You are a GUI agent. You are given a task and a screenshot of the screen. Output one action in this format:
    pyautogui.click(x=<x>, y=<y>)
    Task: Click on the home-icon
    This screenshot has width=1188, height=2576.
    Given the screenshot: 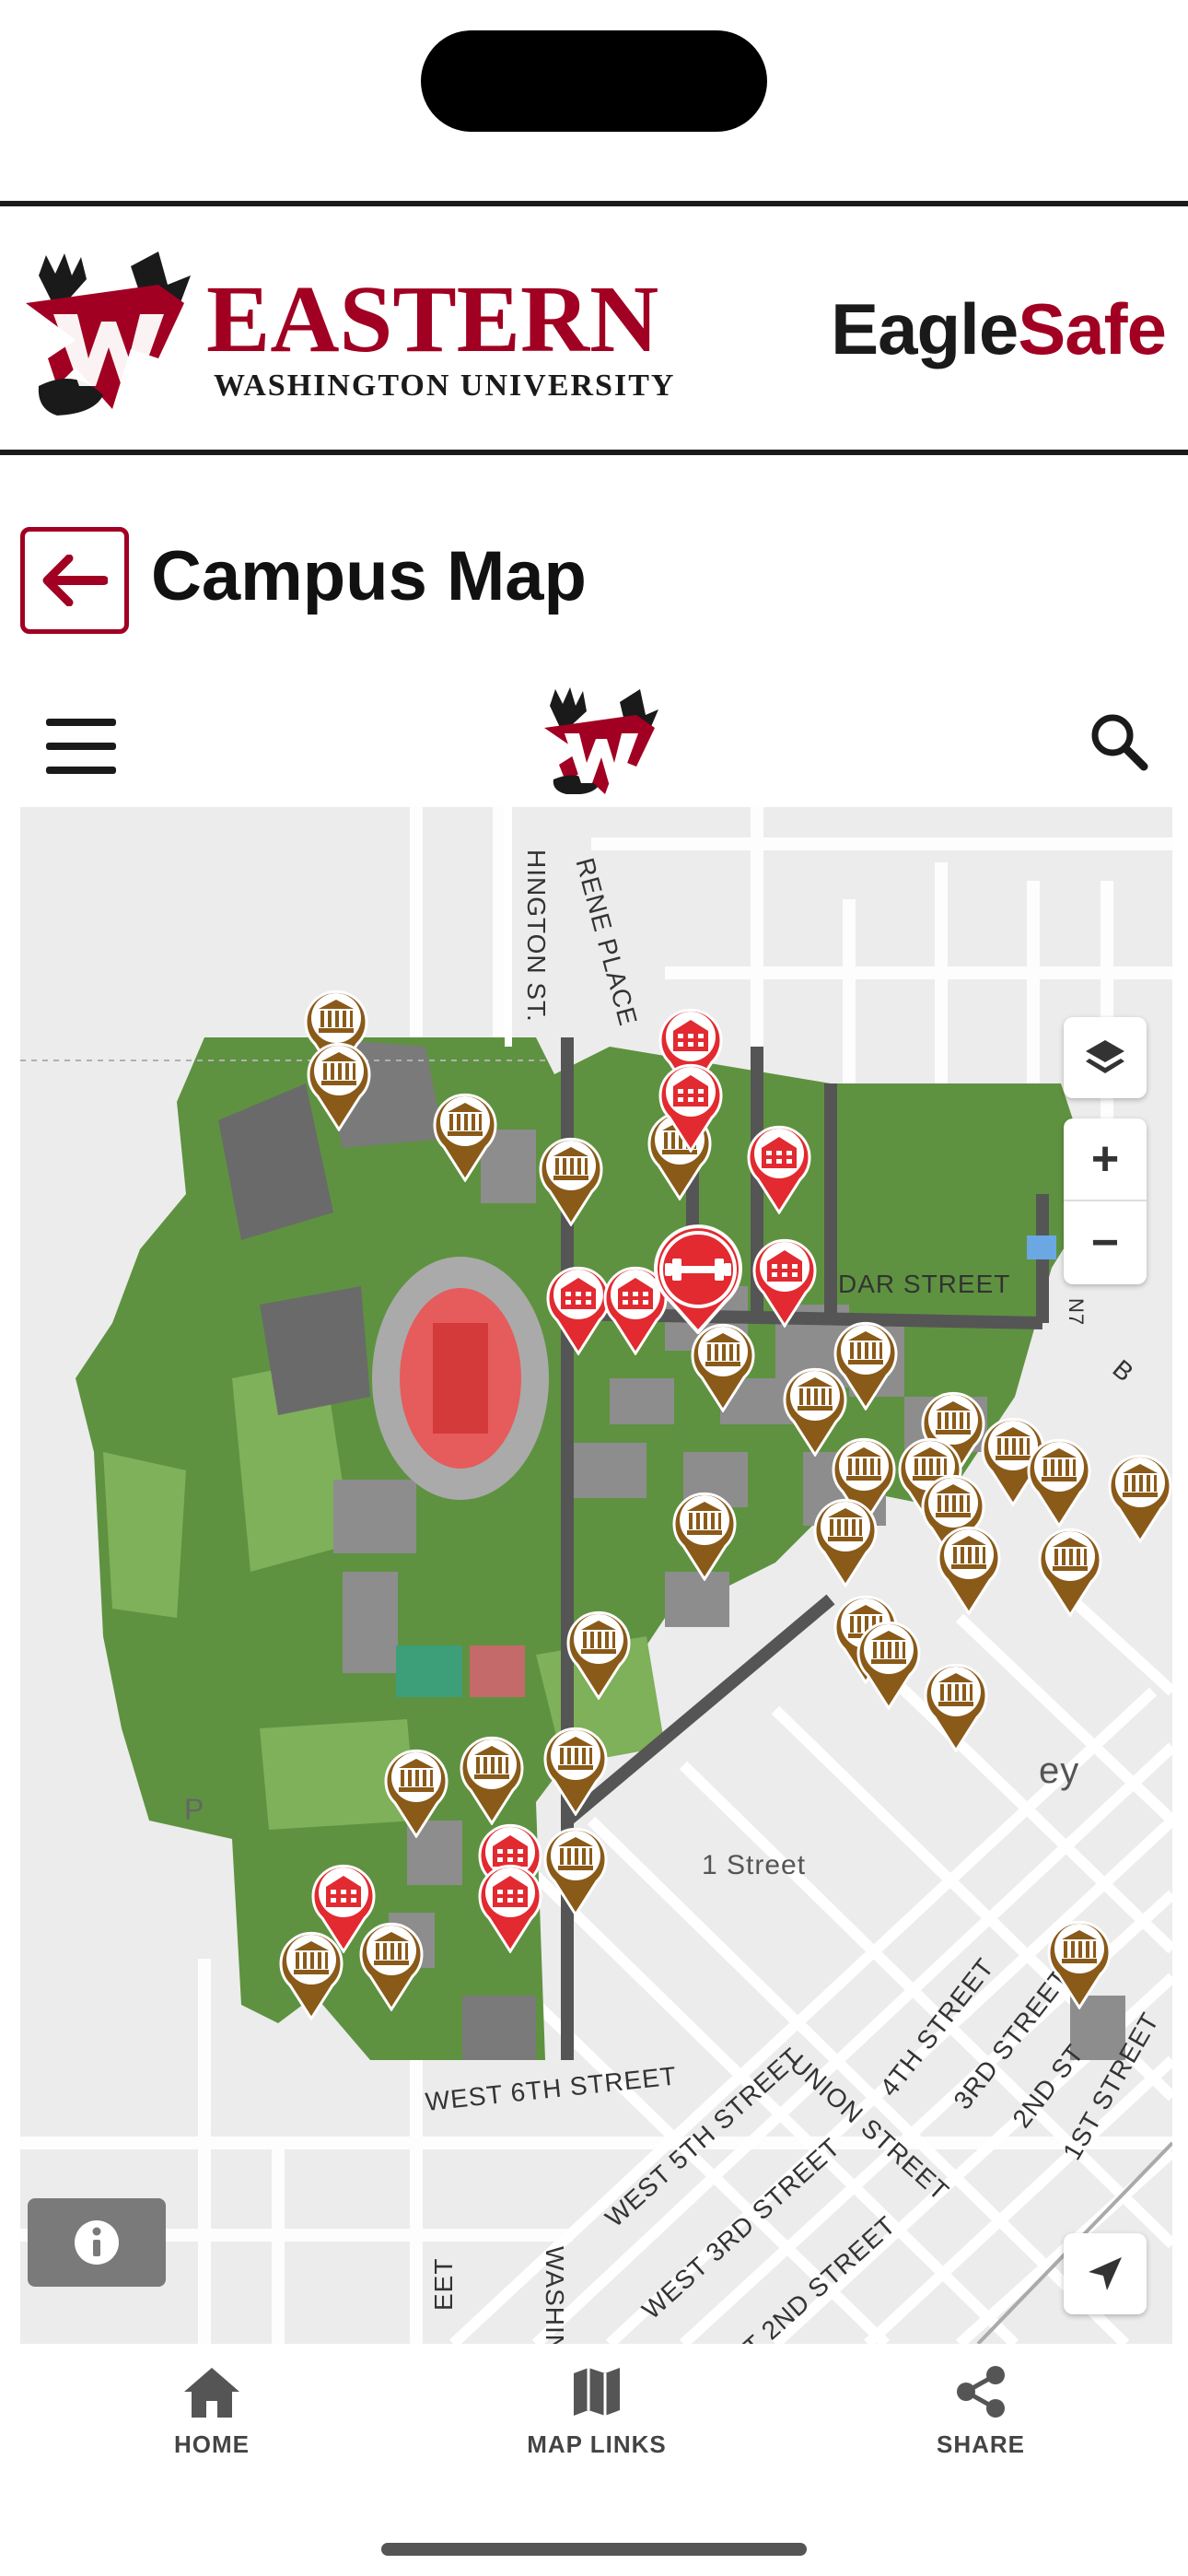 What is the action you would take?
    pyautogui.click(x=211, y=2393)
    